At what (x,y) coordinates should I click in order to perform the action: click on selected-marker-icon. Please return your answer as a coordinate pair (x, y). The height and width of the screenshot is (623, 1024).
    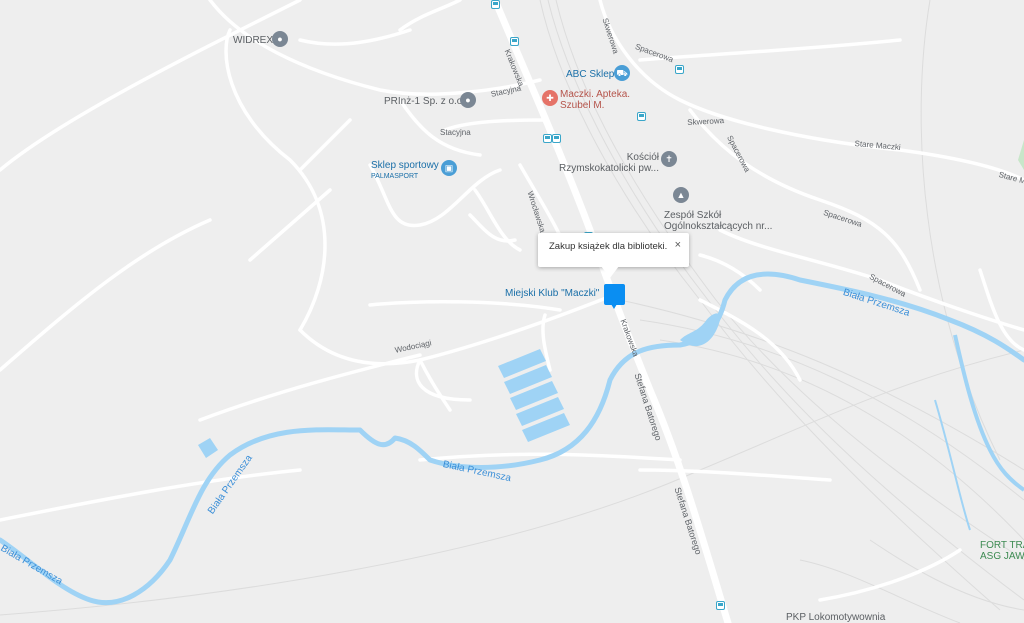
    Looking at the image, I should click on (614, 296).